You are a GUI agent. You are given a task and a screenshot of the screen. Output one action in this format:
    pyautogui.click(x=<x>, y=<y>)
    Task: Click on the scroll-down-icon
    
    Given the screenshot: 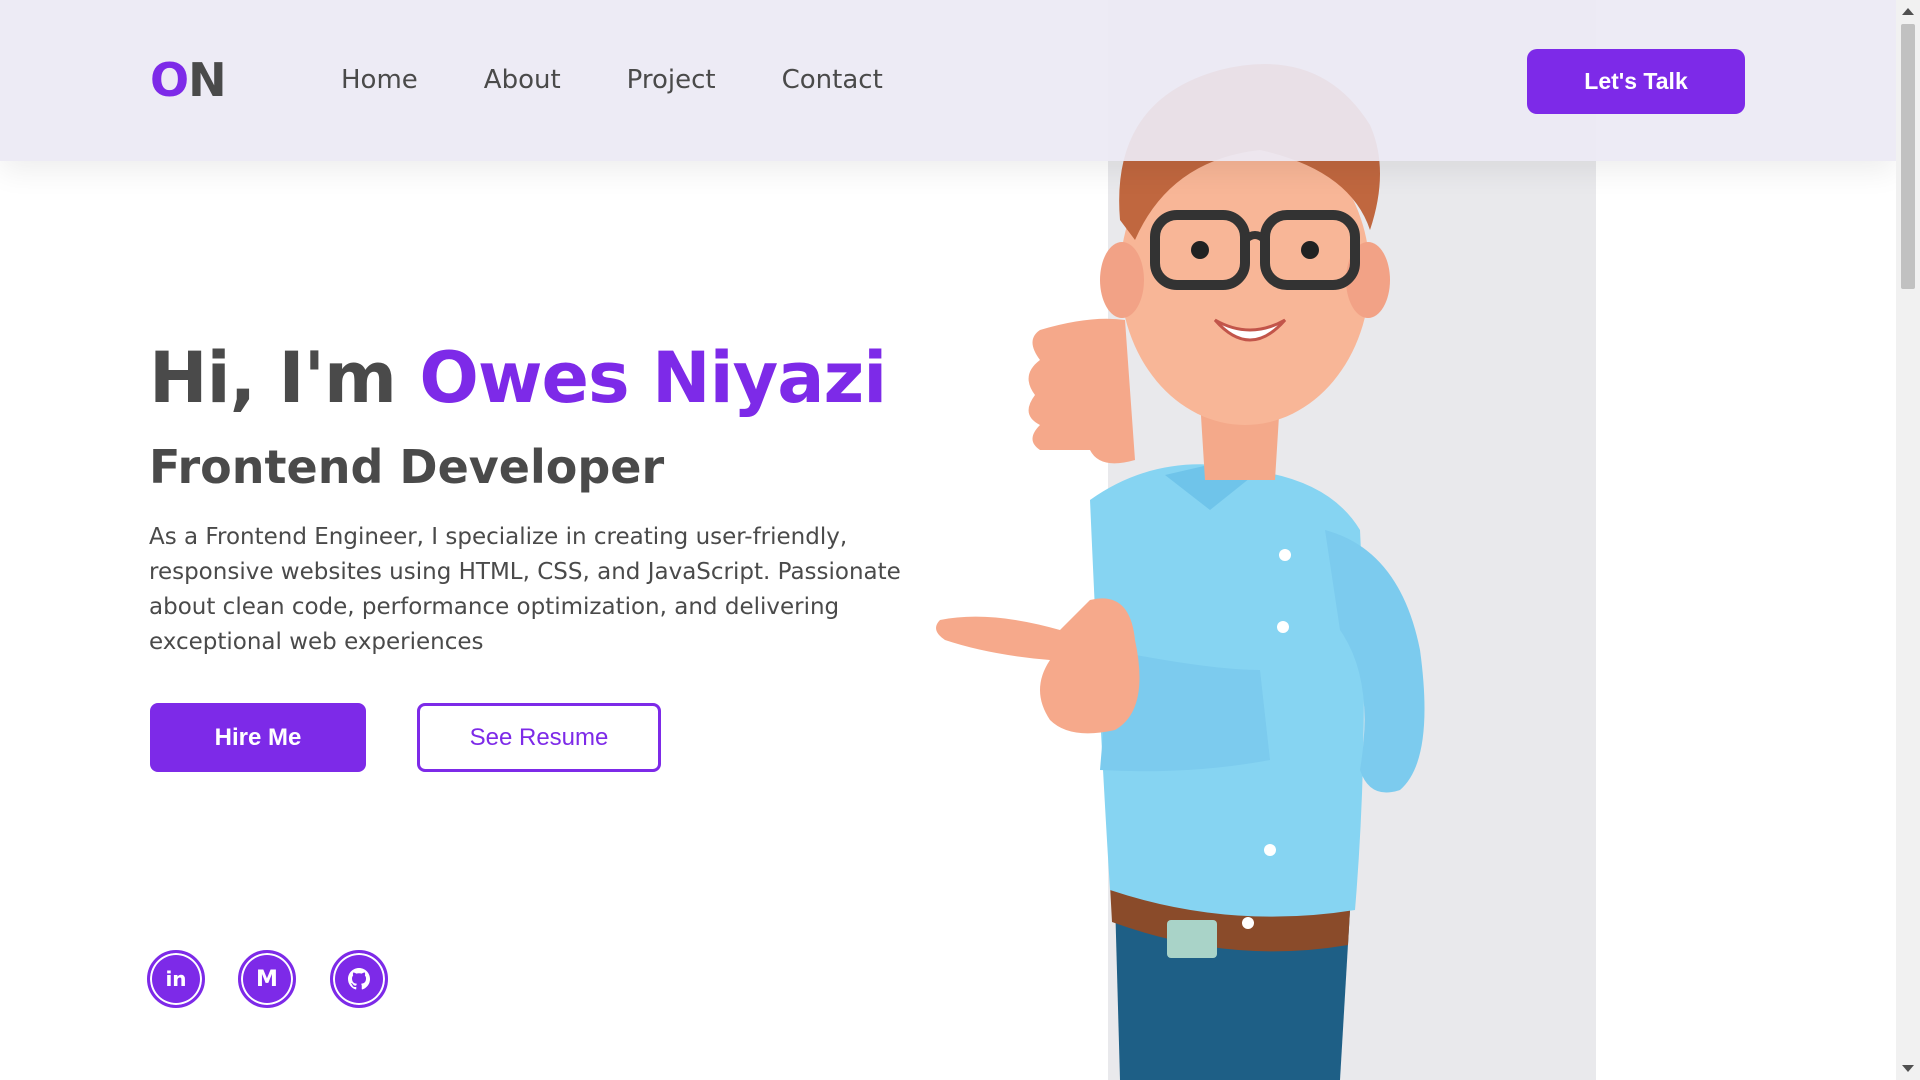 What is the action you would take?
    pyautogui.click(x=1908, y=1068)
    